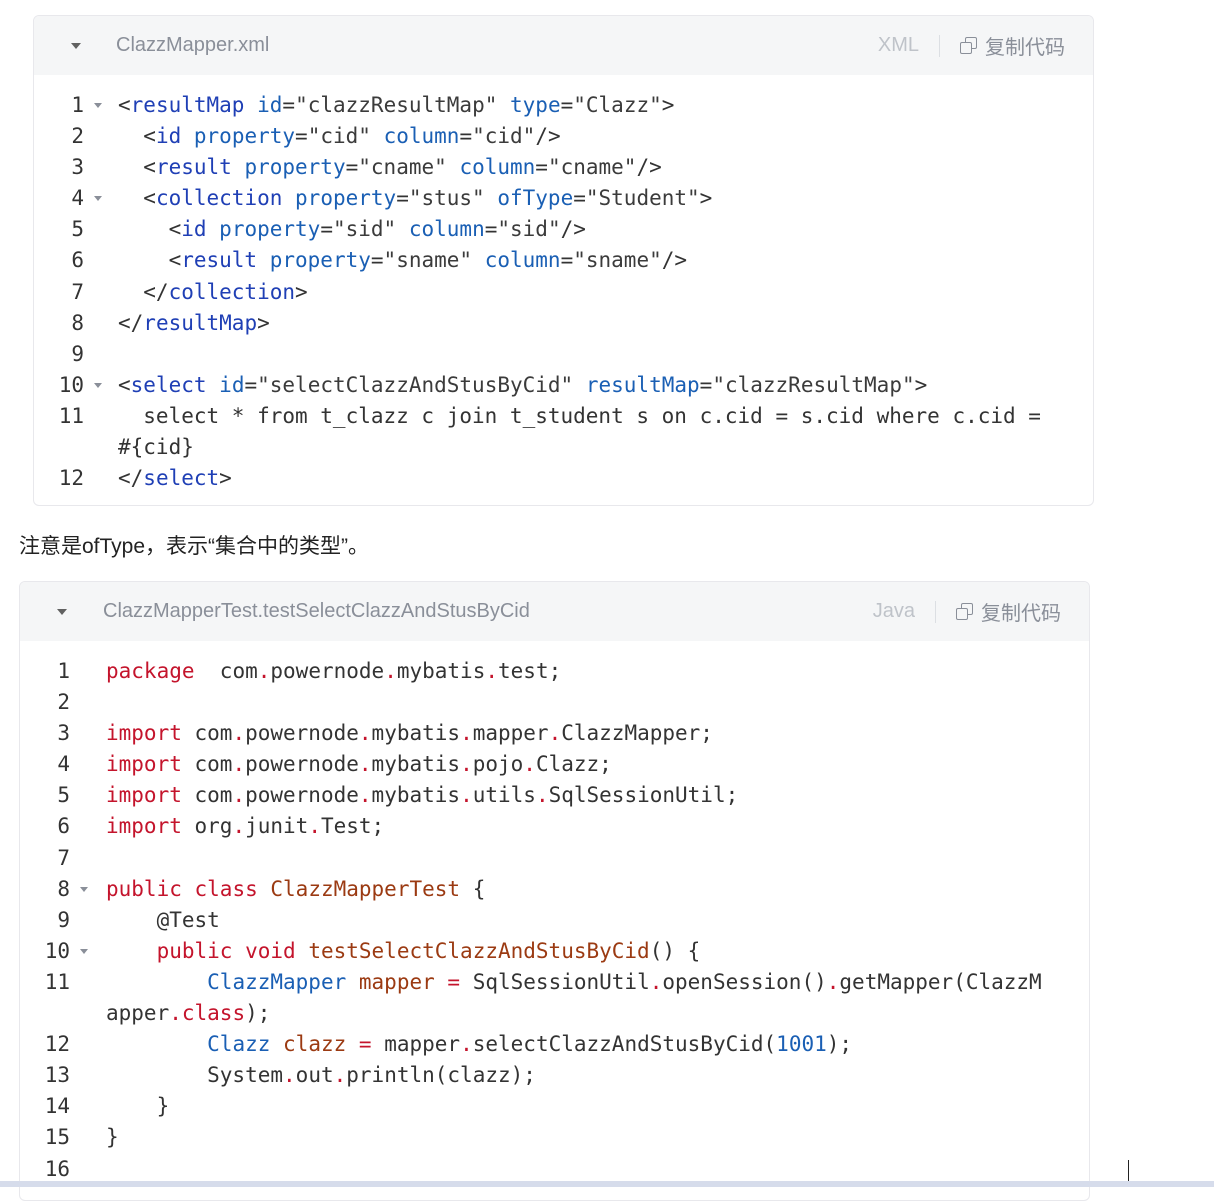 Image resolution: width=1214 pixels, height=1201 pixels. What do you see at coordinates (535, 105) in the screenshot?
I see `code-token: type` at bounding box center [535, 105].